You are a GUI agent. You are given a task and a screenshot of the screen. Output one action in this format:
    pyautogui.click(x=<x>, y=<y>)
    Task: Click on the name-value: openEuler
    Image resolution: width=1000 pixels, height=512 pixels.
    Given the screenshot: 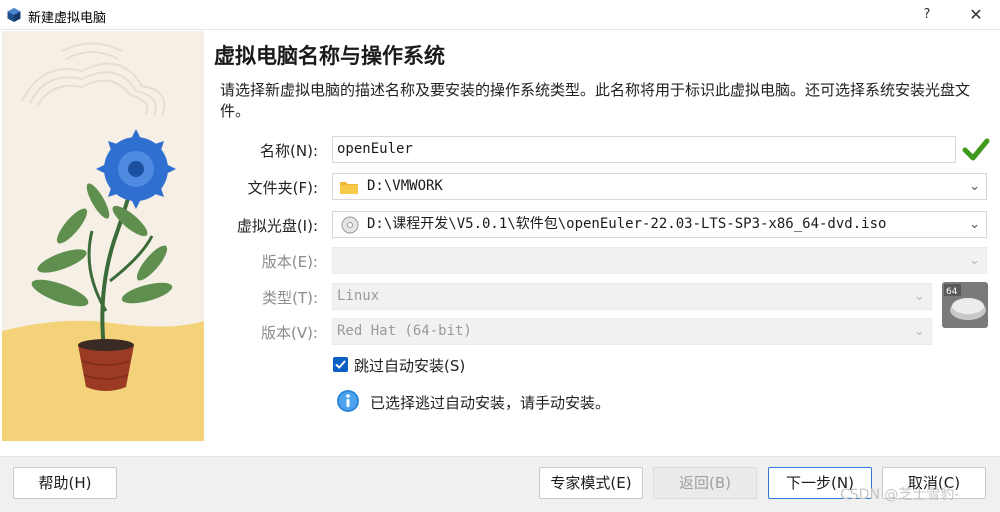 What is the action you would take?
    pyautogui.click(x=375, y=149)
    